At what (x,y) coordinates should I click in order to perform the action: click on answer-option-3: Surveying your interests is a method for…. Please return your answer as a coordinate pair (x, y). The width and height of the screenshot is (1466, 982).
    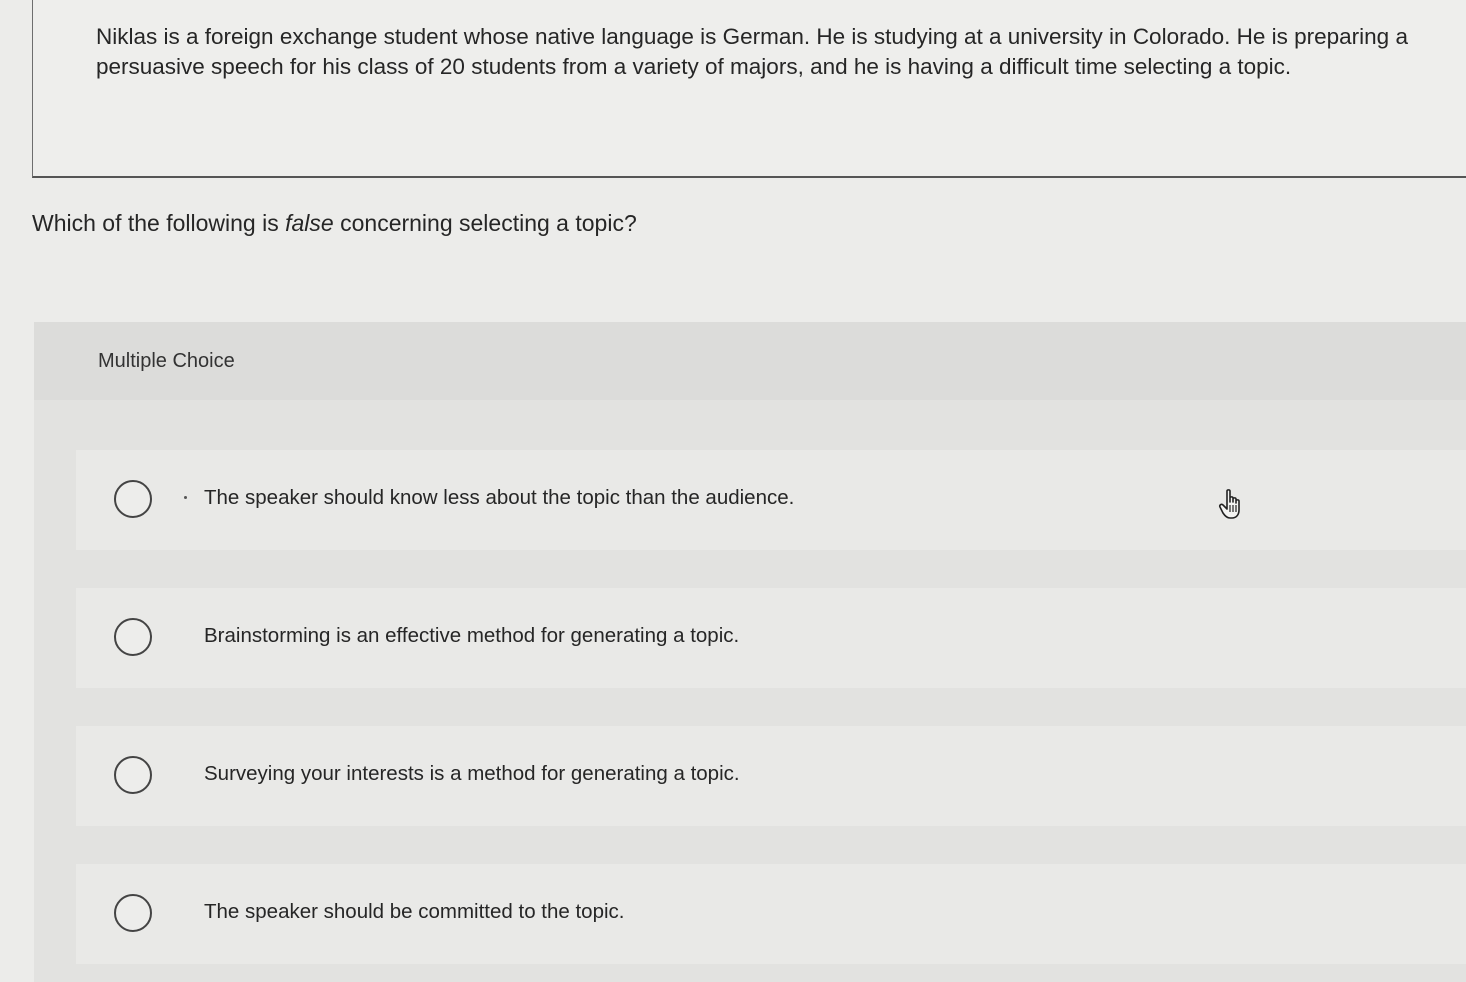
    Looking at the image, I should click on (771, 776).